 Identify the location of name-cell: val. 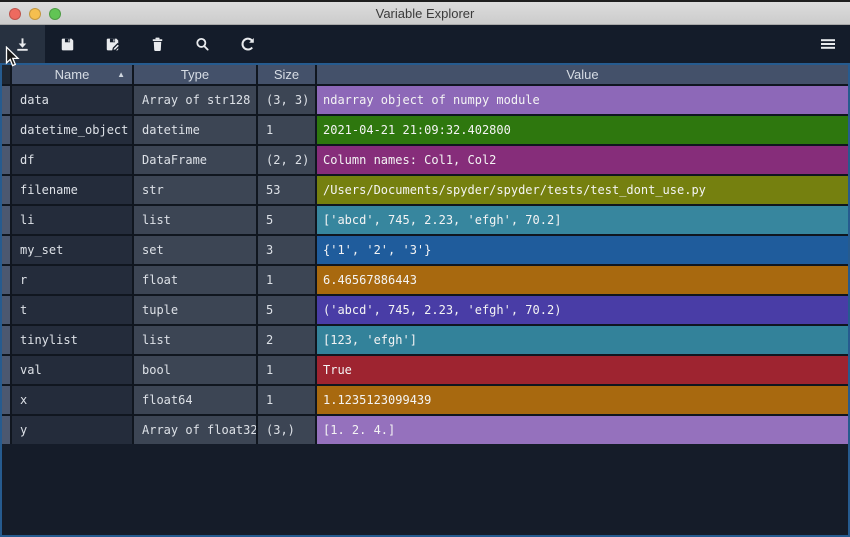
(72, 370).